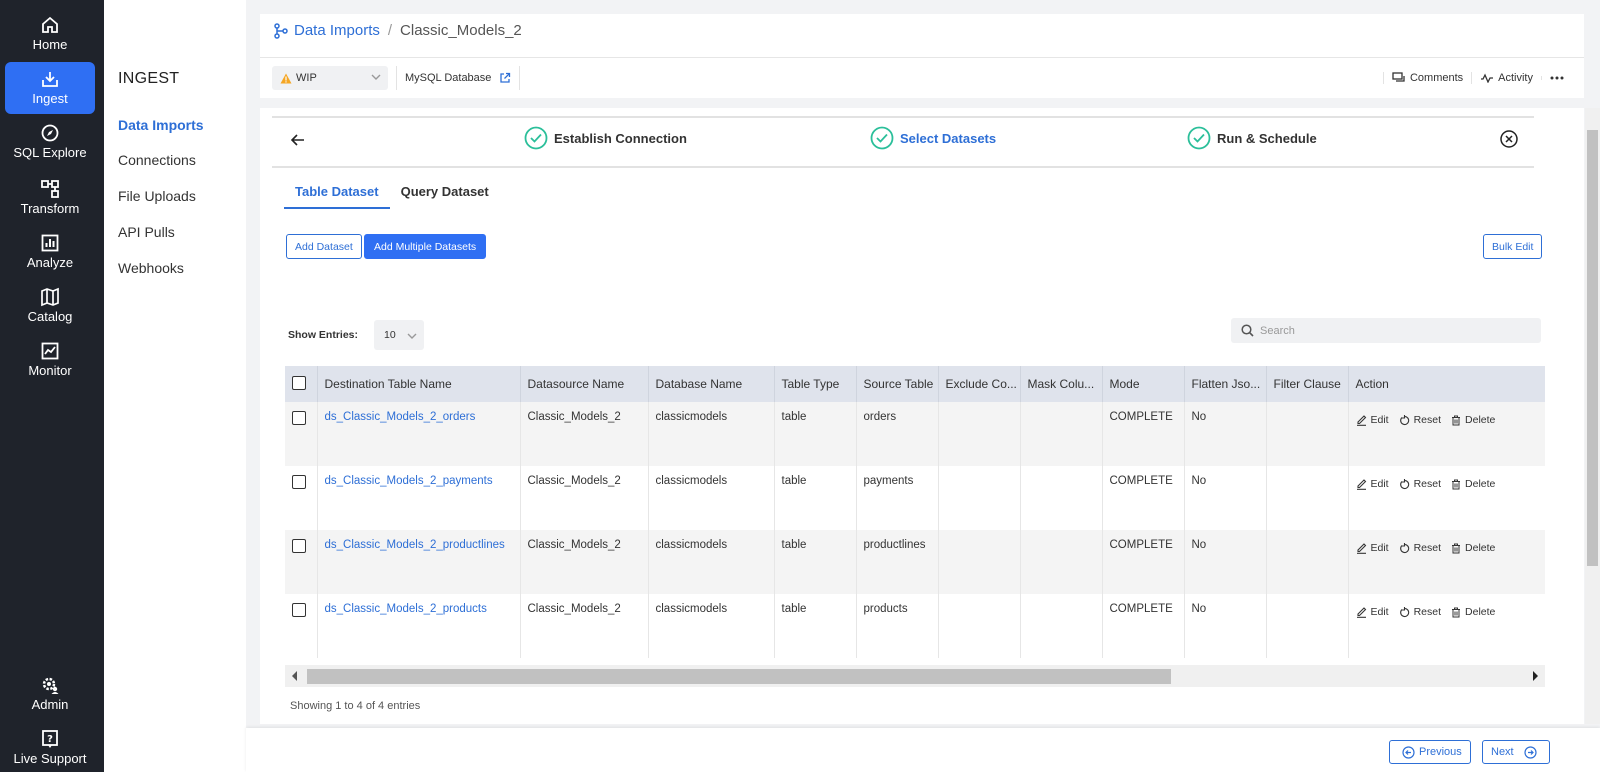 The width and height of the screenshot is (1600, 772). Describe the element at coordinates (337, 30) in the screenshot. I see `breadcrumb-data-imports-link: Data Imports` at that location.